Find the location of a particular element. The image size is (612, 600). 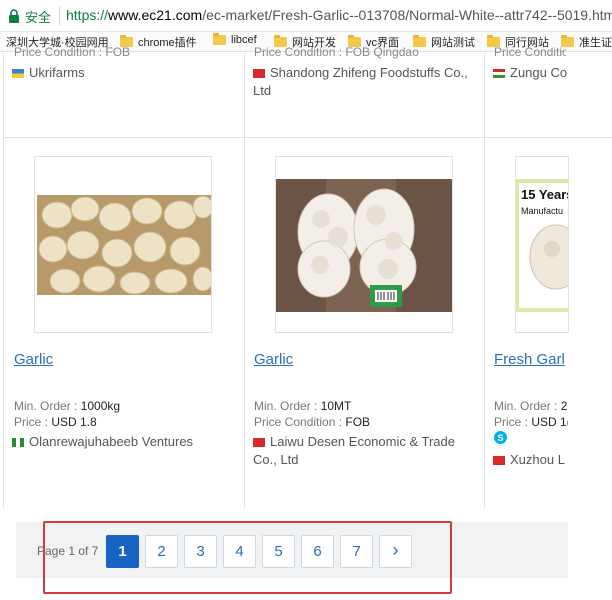

bookmark-label: libcef is located at coordinates (244, 40).